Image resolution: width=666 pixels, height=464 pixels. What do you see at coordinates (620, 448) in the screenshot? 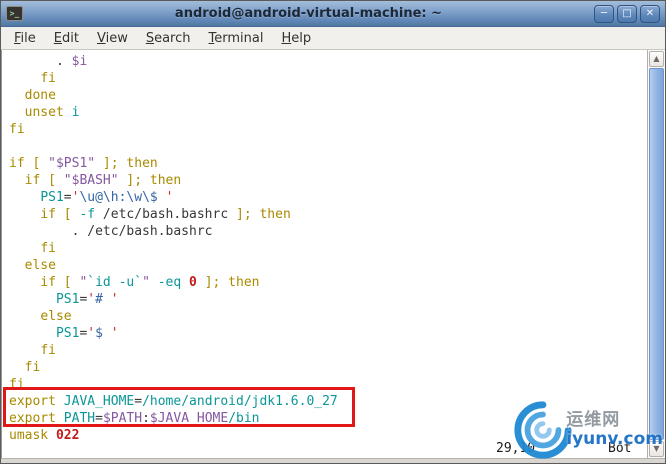
I see `vim-scroll-position: Bot` at bounding box center [620, 448].